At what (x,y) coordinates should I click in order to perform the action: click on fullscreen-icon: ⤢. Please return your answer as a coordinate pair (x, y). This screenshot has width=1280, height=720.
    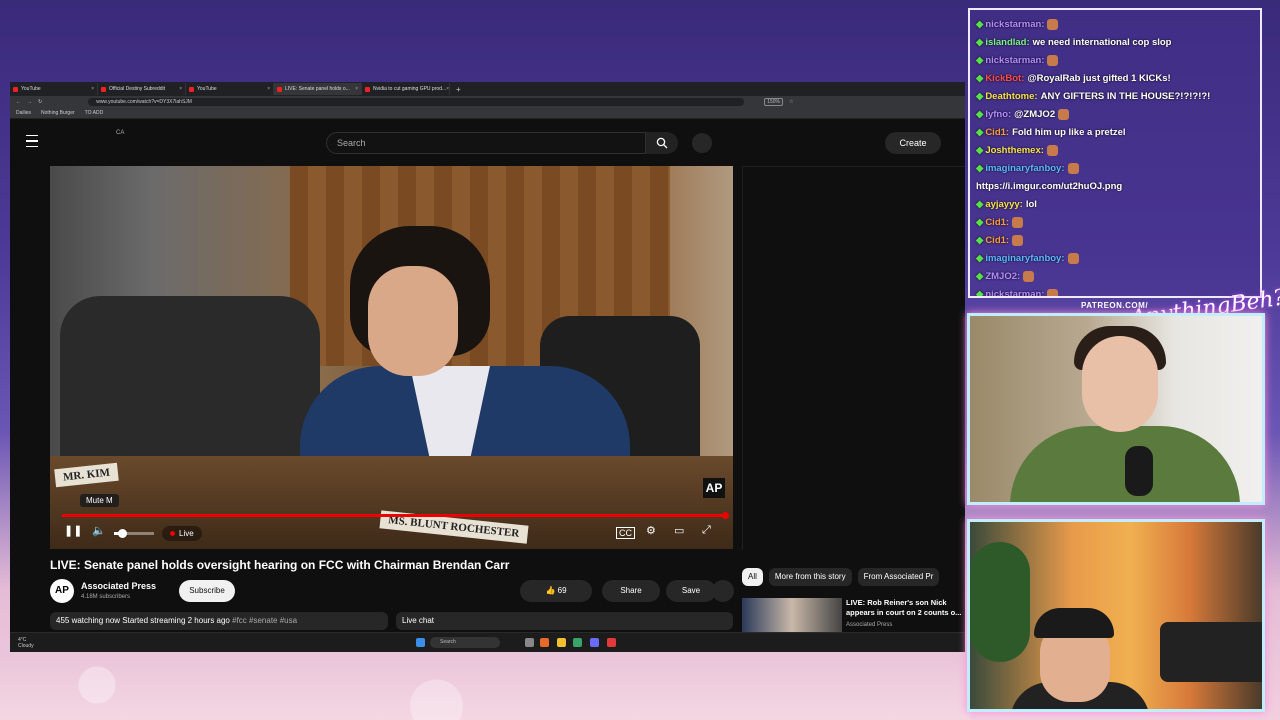
    Looking at the image, I should click on (706, 530).